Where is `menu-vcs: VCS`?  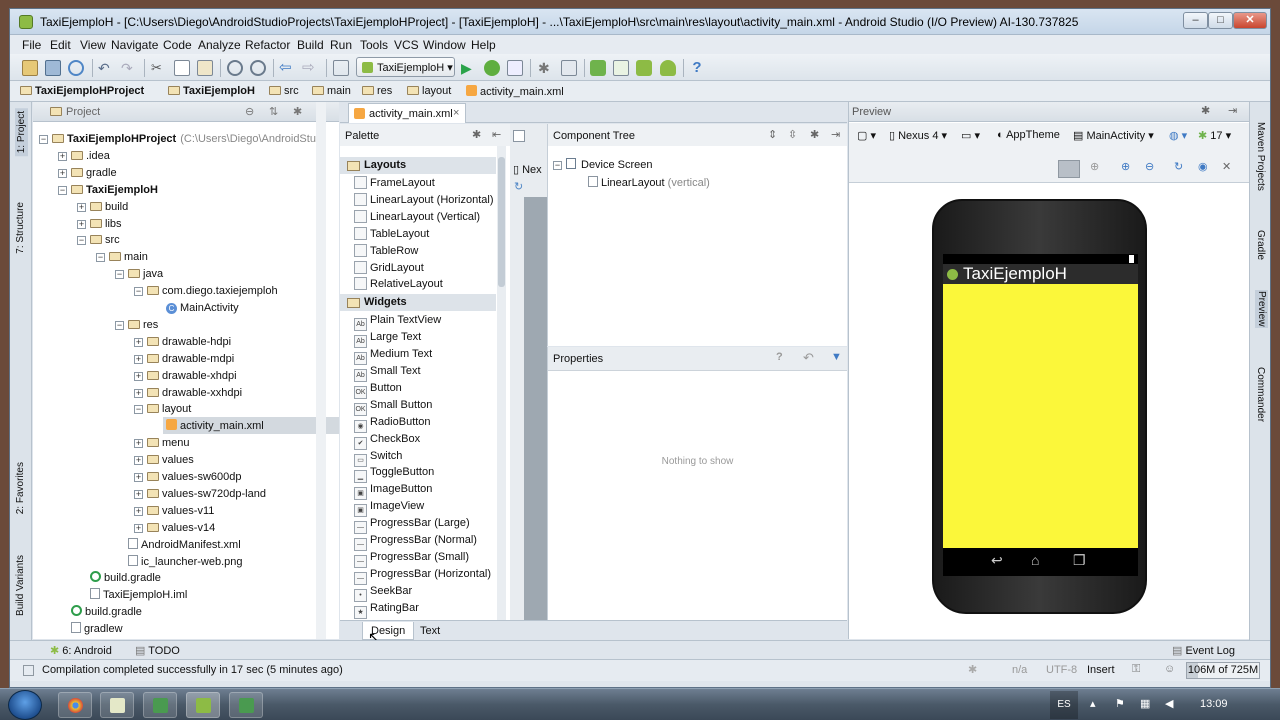 menu-vcs: VCS is located at coordinates (406, 45).